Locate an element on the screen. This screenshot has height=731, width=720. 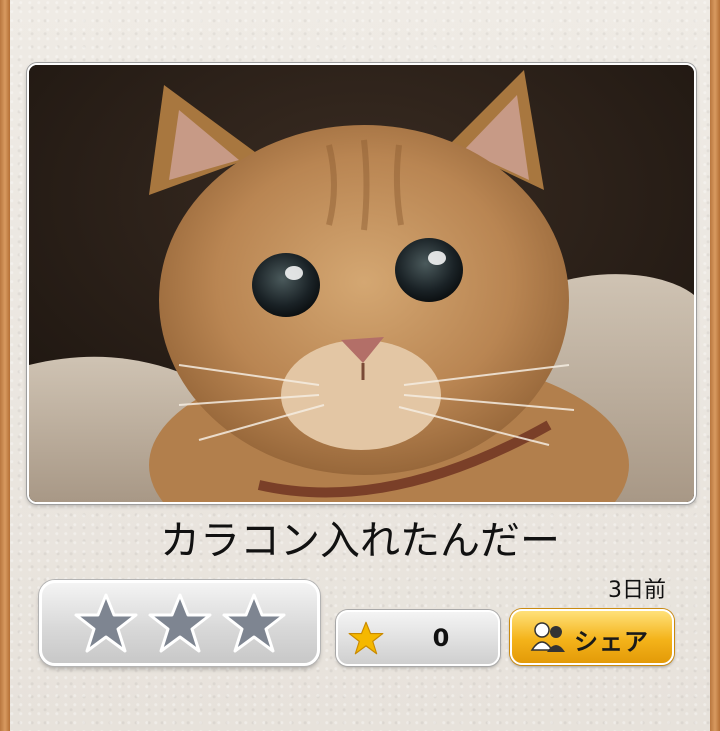
rating-star-1-icon is located at coordinates (106, 623).